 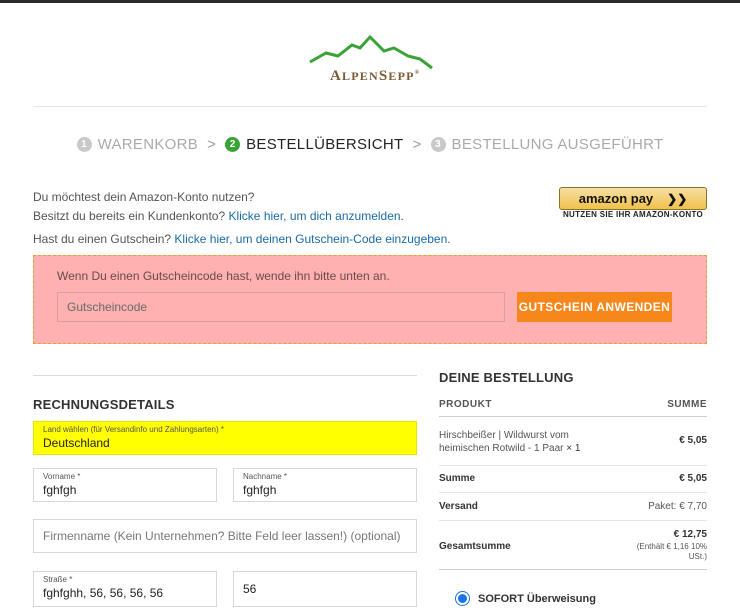 What do you see at coordinates (370, 106) in the screenshot?
I see `header-divider` at bounding box center [370, 106].